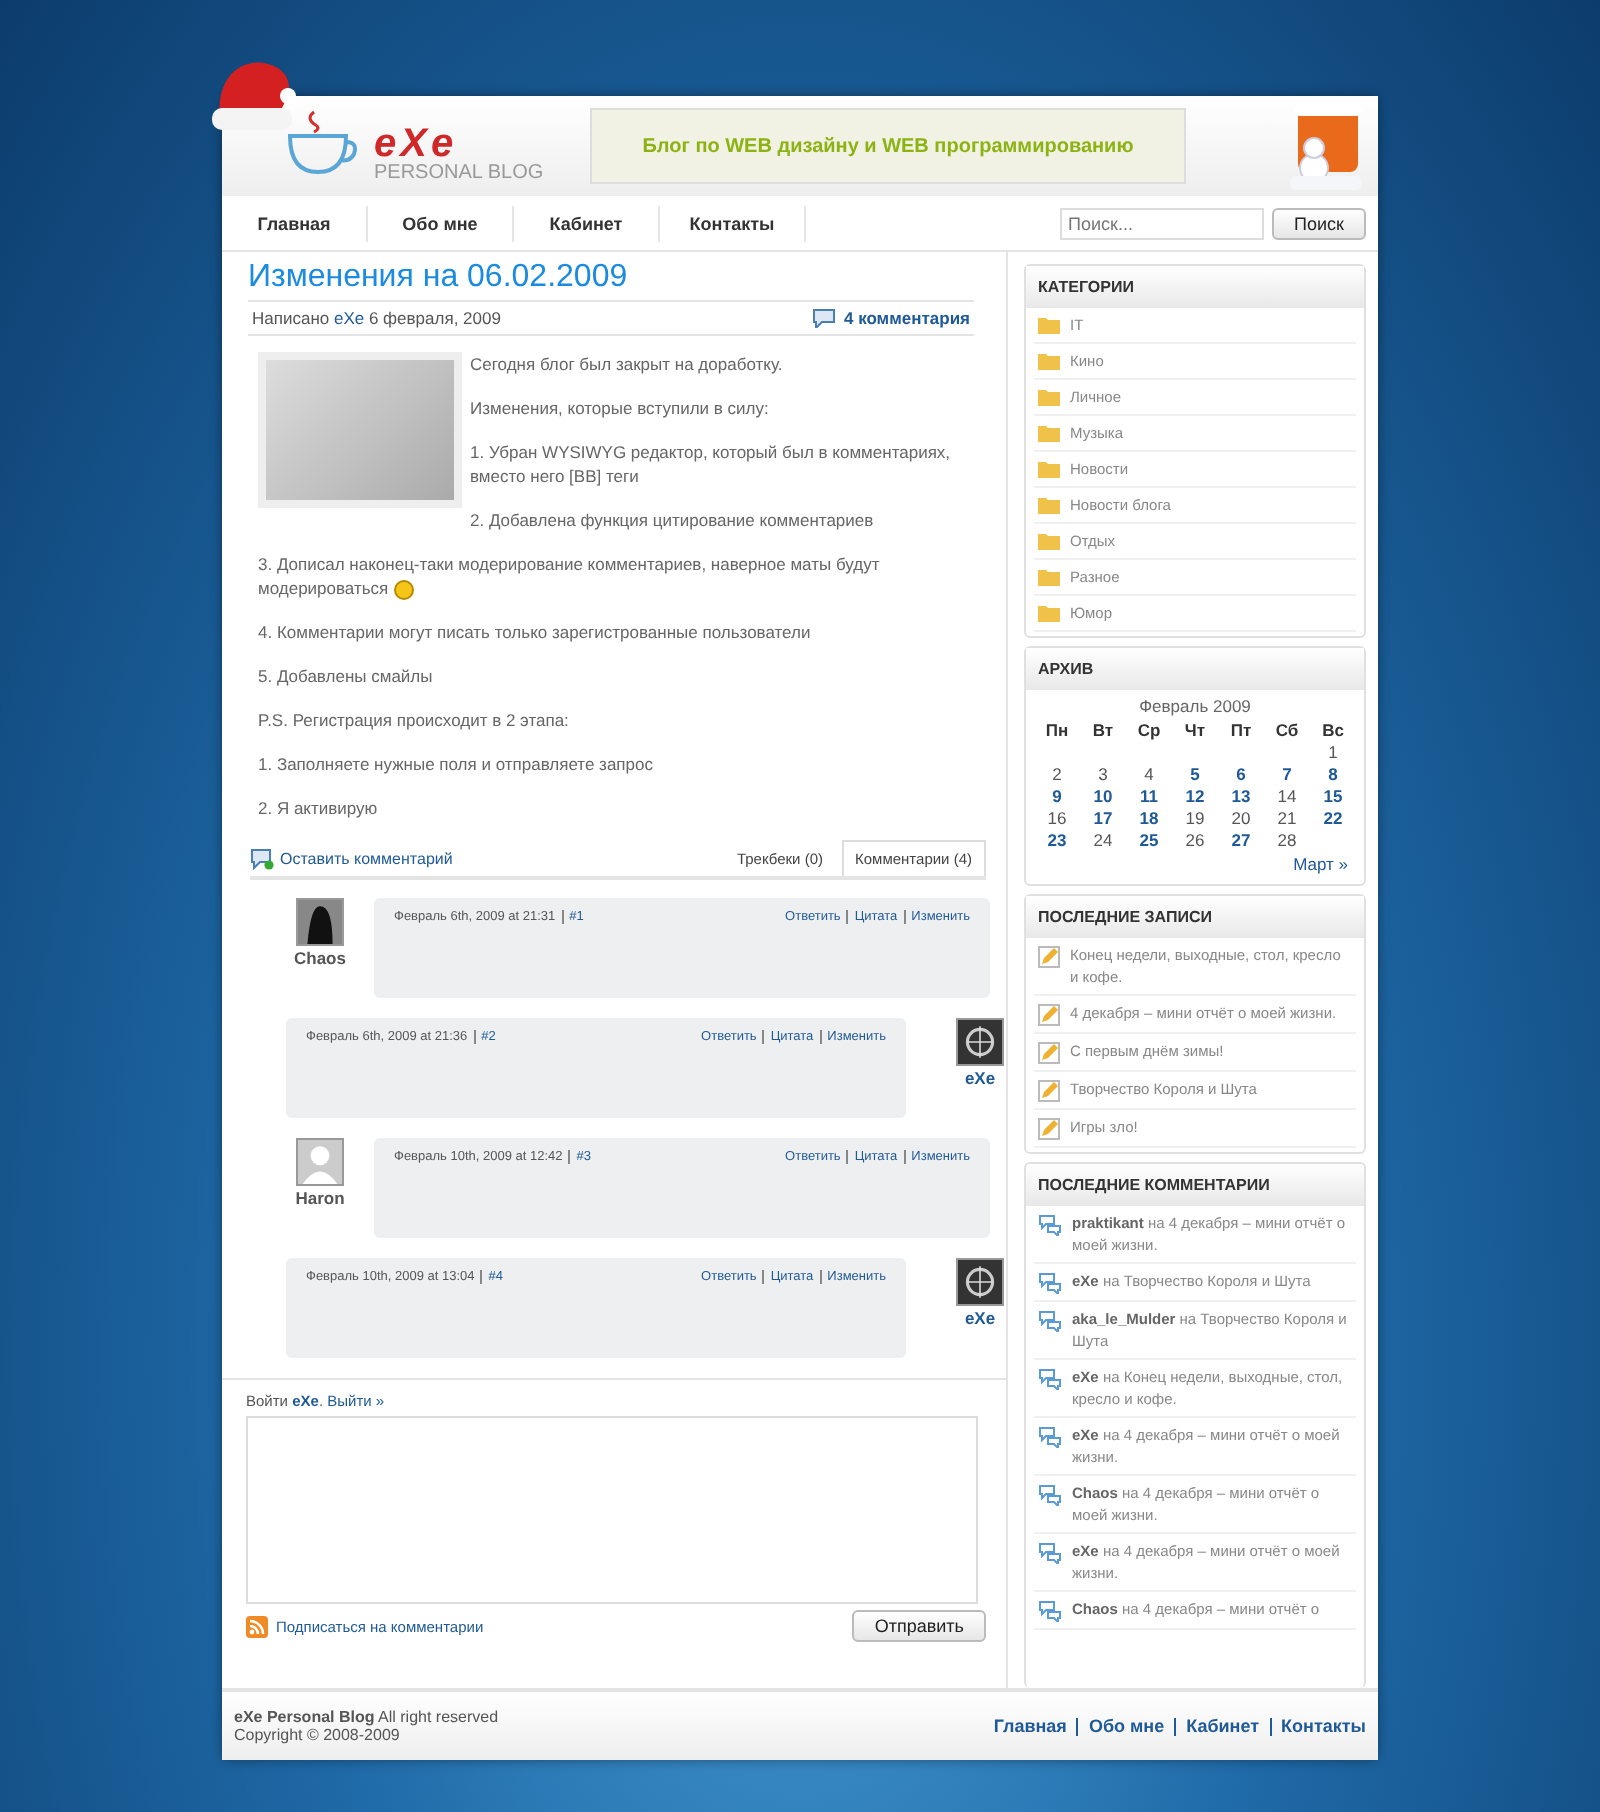  What do you see at coordinates (257, 1626) in the screenshot?
I see `rss-icon` at bounding box center [257, 1626].